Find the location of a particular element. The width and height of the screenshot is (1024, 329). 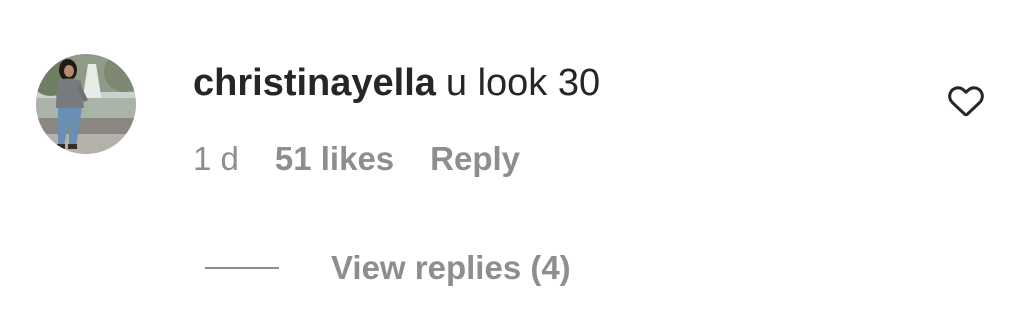

reply-button: Reply is located at coordinates (475, 158).